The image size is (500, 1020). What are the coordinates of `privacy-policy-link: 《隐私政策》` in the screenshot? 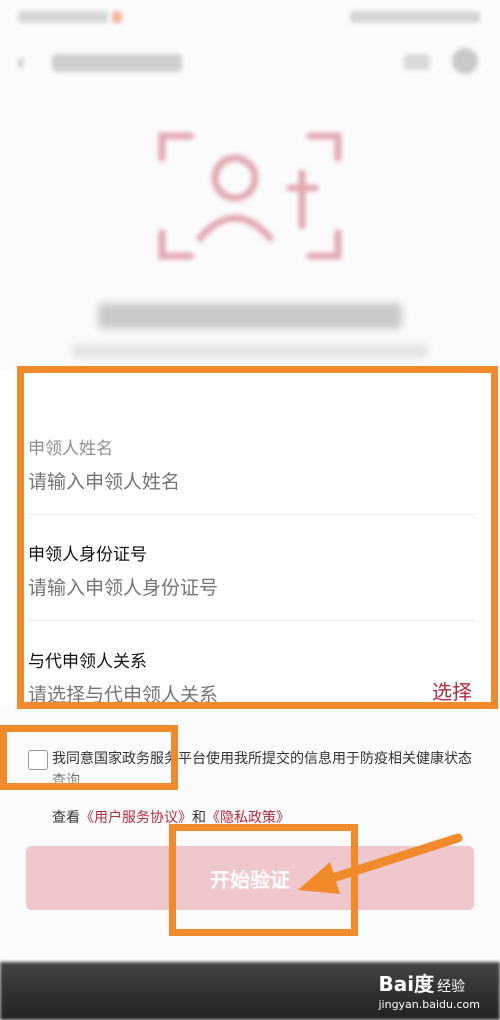 It's located at (248, 818).